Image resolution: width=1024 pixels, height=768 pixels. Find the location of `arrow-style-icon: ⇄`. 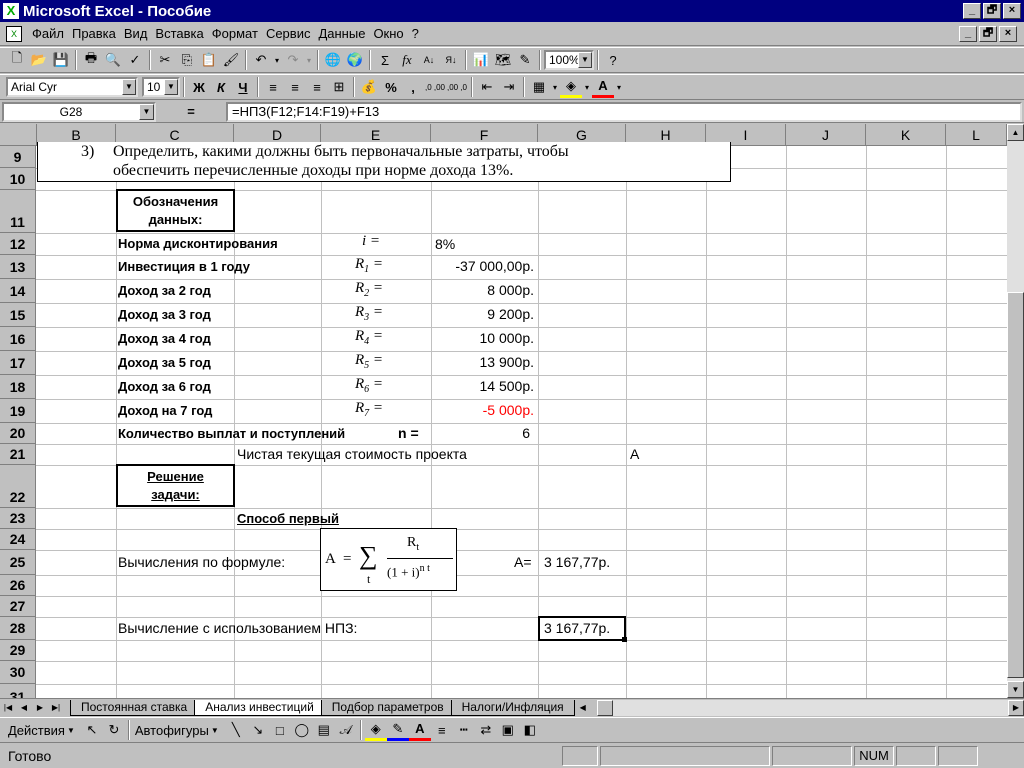

arrow-style-icon: ⇄ is located at coordinates (486, 730).